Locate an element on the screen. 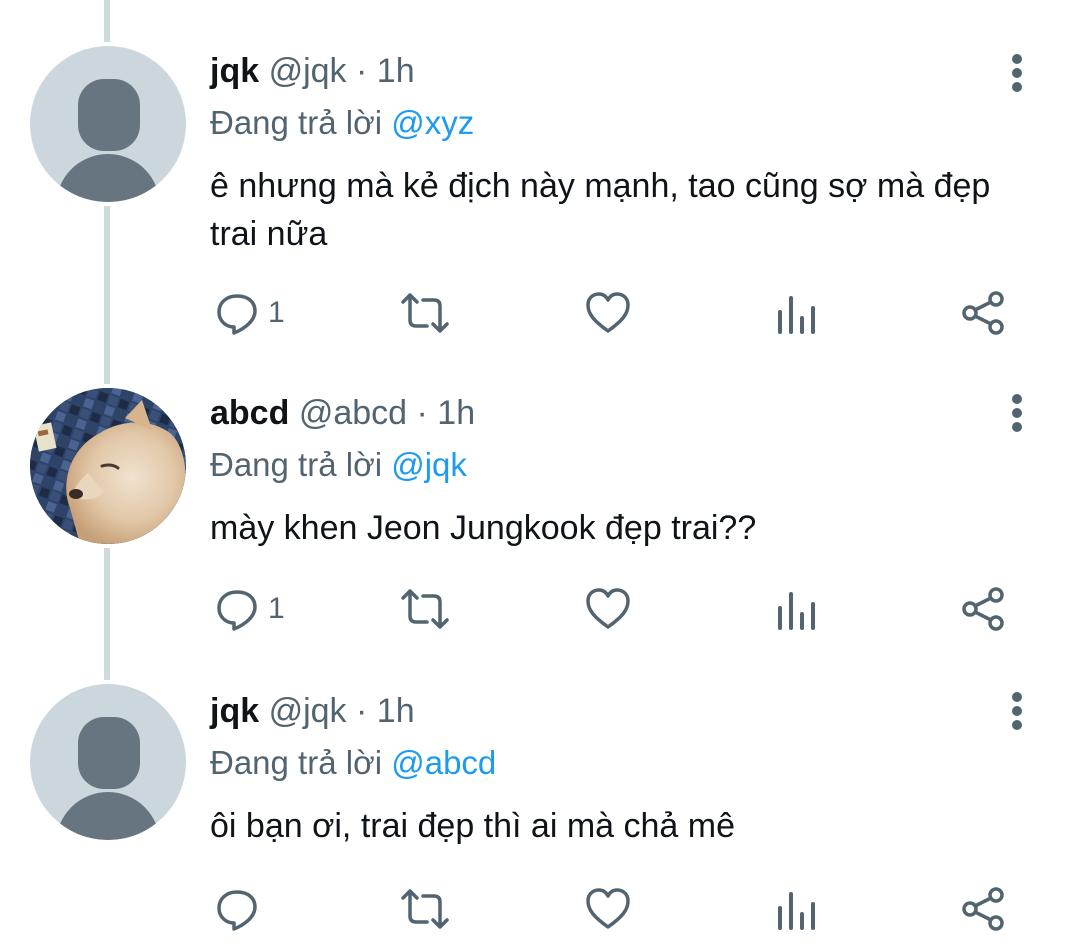 The width and height of the screenshot is (1078, 951). replying-to-mention: @xyz is located at coordinates (432, 122).